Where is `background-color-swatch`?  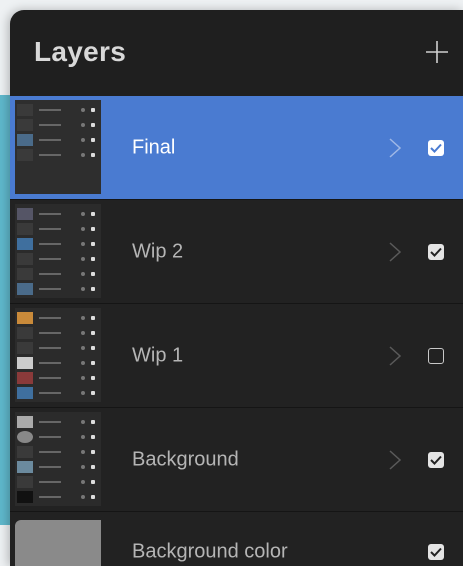 background-color-swatch is located at coordinates (58, 543).